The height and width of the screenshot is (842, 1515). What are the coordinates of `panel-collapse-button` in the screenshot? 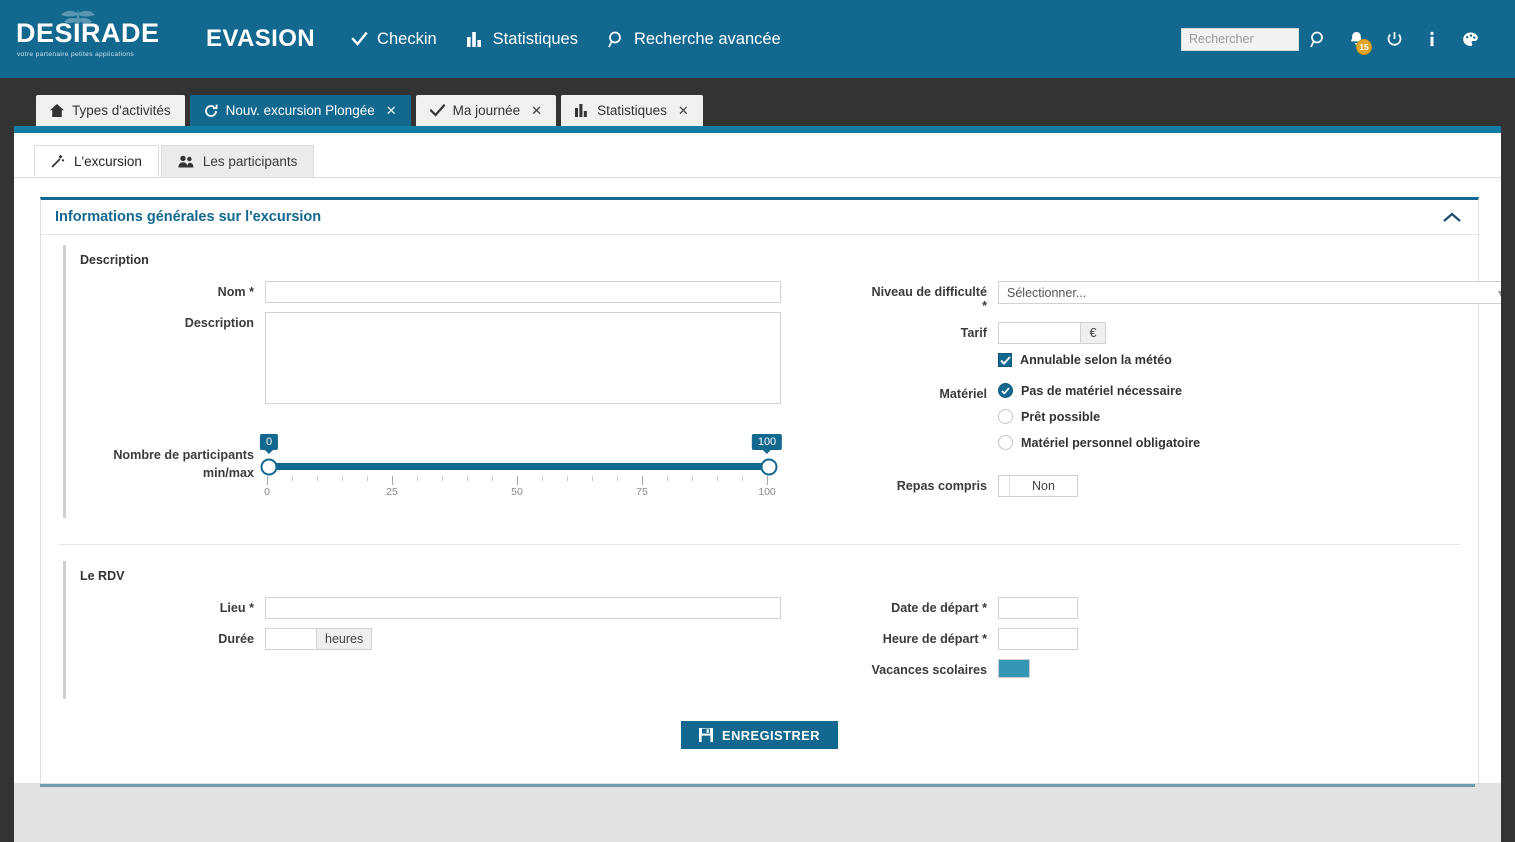 It's located at (1452, 217).